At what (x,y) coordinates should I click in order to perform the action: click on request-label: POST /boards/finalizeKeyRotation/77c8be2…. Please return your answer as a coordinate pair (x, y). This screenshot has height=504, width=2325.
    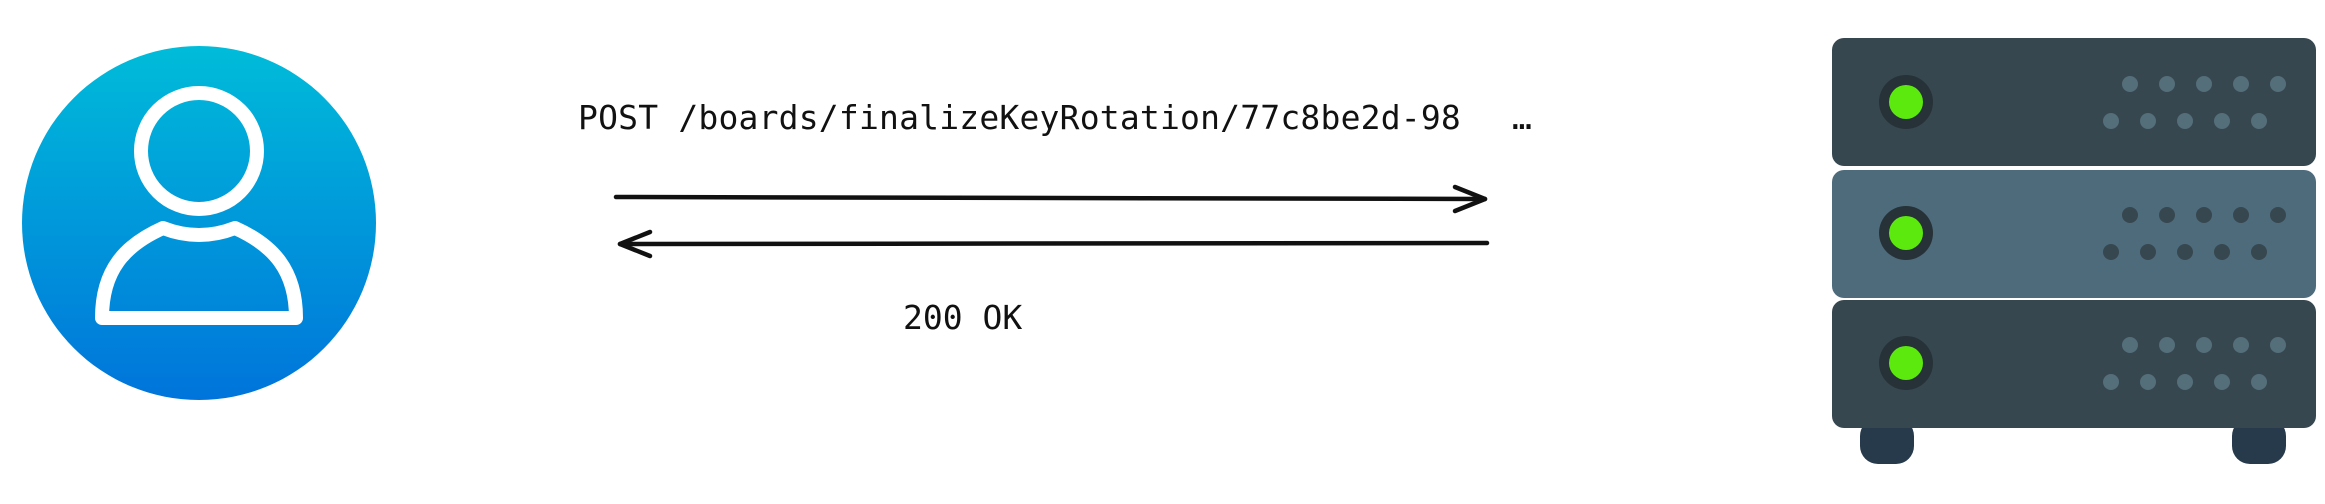
    Looking at the image, I should click on (1019, 117).